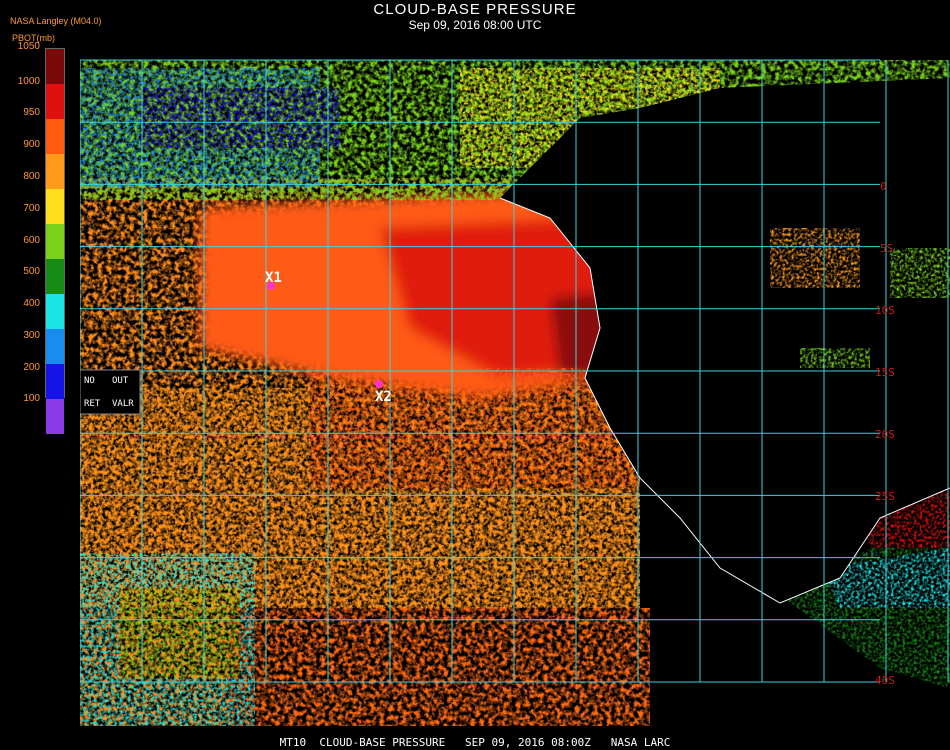 The width and height of the screenshot is (950, 750). Describe the element at coordinates (89, 381) in the screenshot. I see `key-no: NO` at that location.